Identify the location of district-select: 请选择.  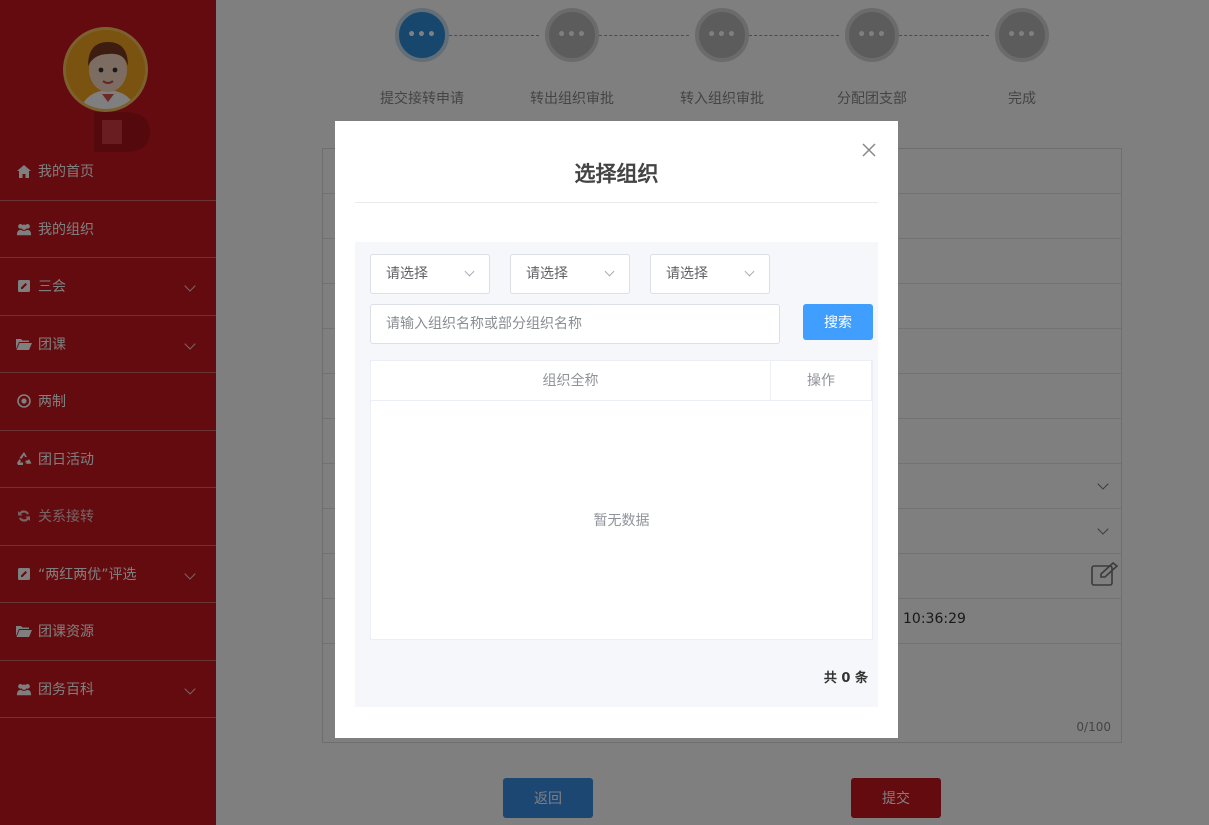
(710, 274).